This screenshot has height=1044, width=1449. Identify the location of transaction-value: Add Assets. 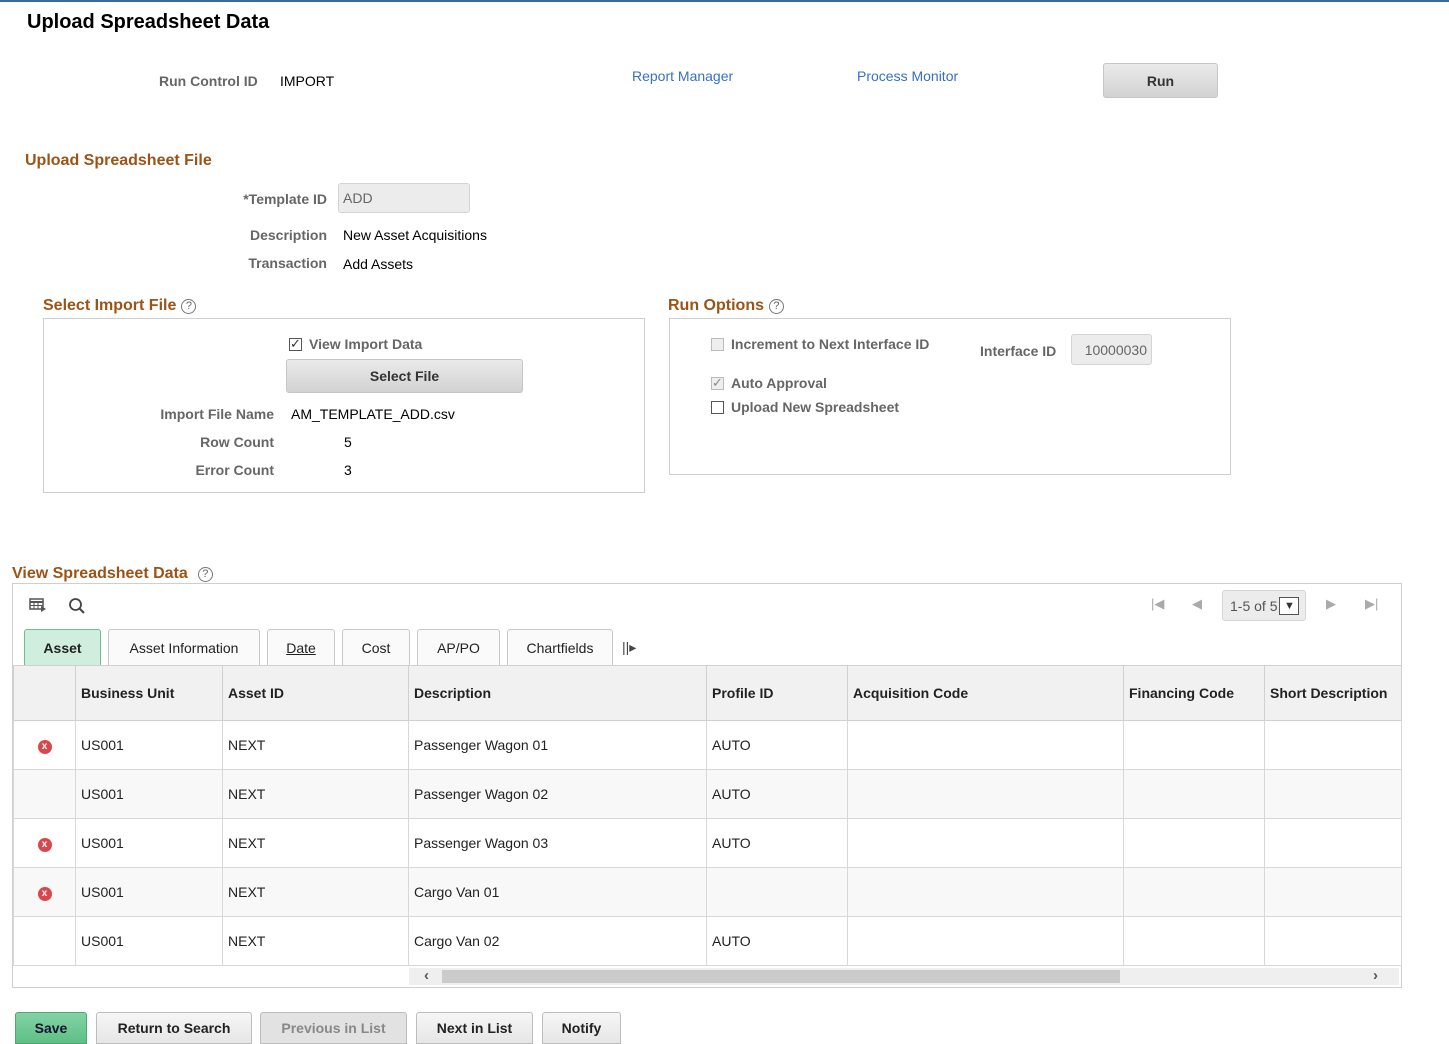
(378, 264).